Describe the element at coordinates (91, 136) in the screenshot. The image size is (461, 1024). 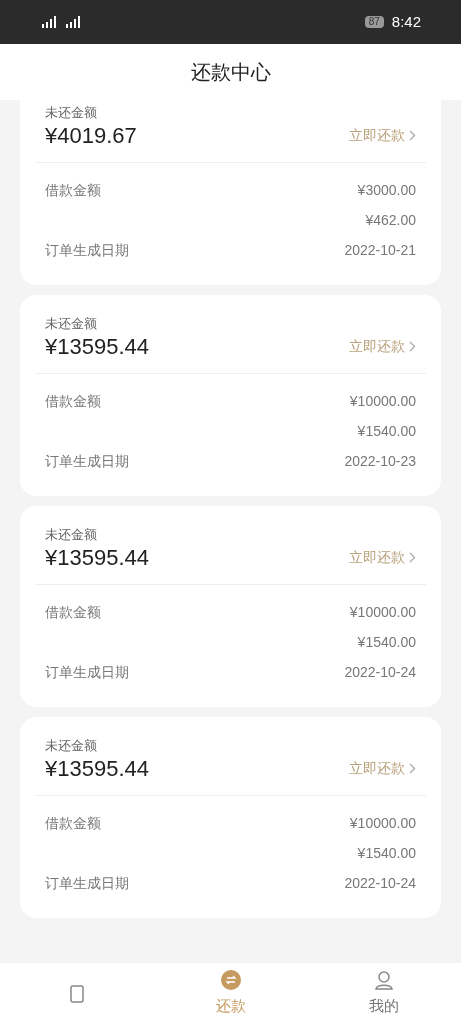
I see `outstanding-amount: ¥4019.67` at that location.